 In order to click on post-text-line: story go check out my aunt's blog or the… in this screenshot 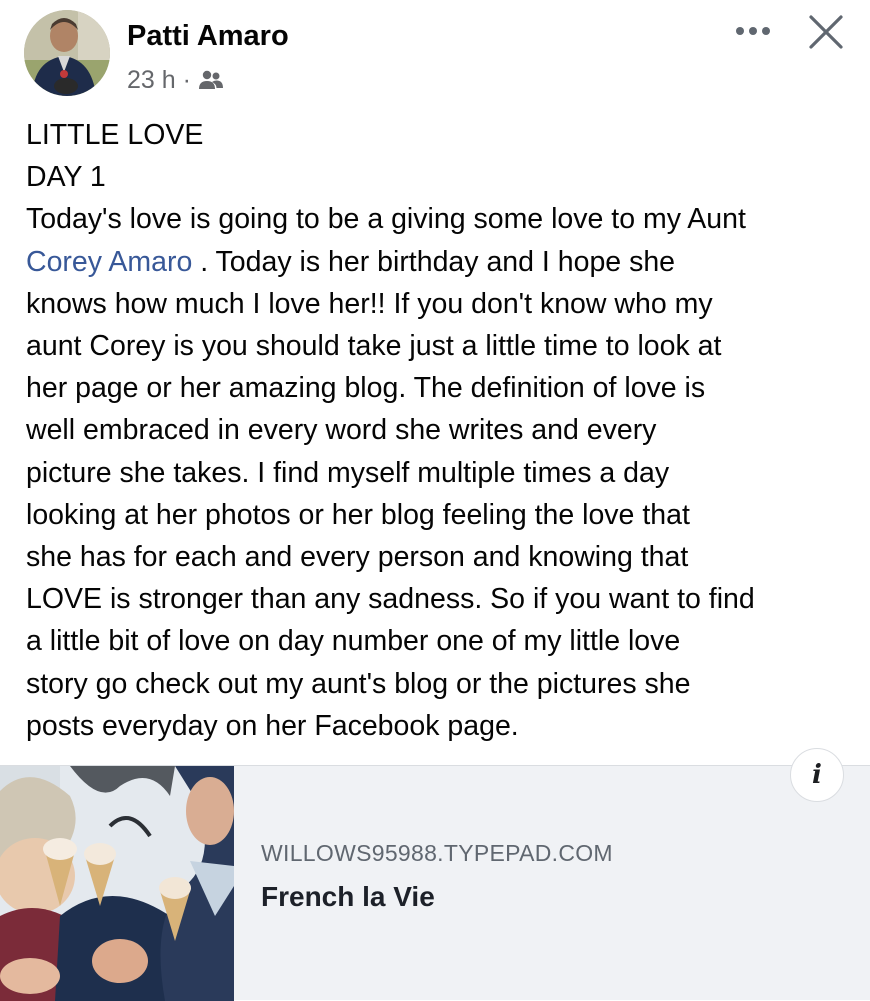, I will do `click(358, 683)`.